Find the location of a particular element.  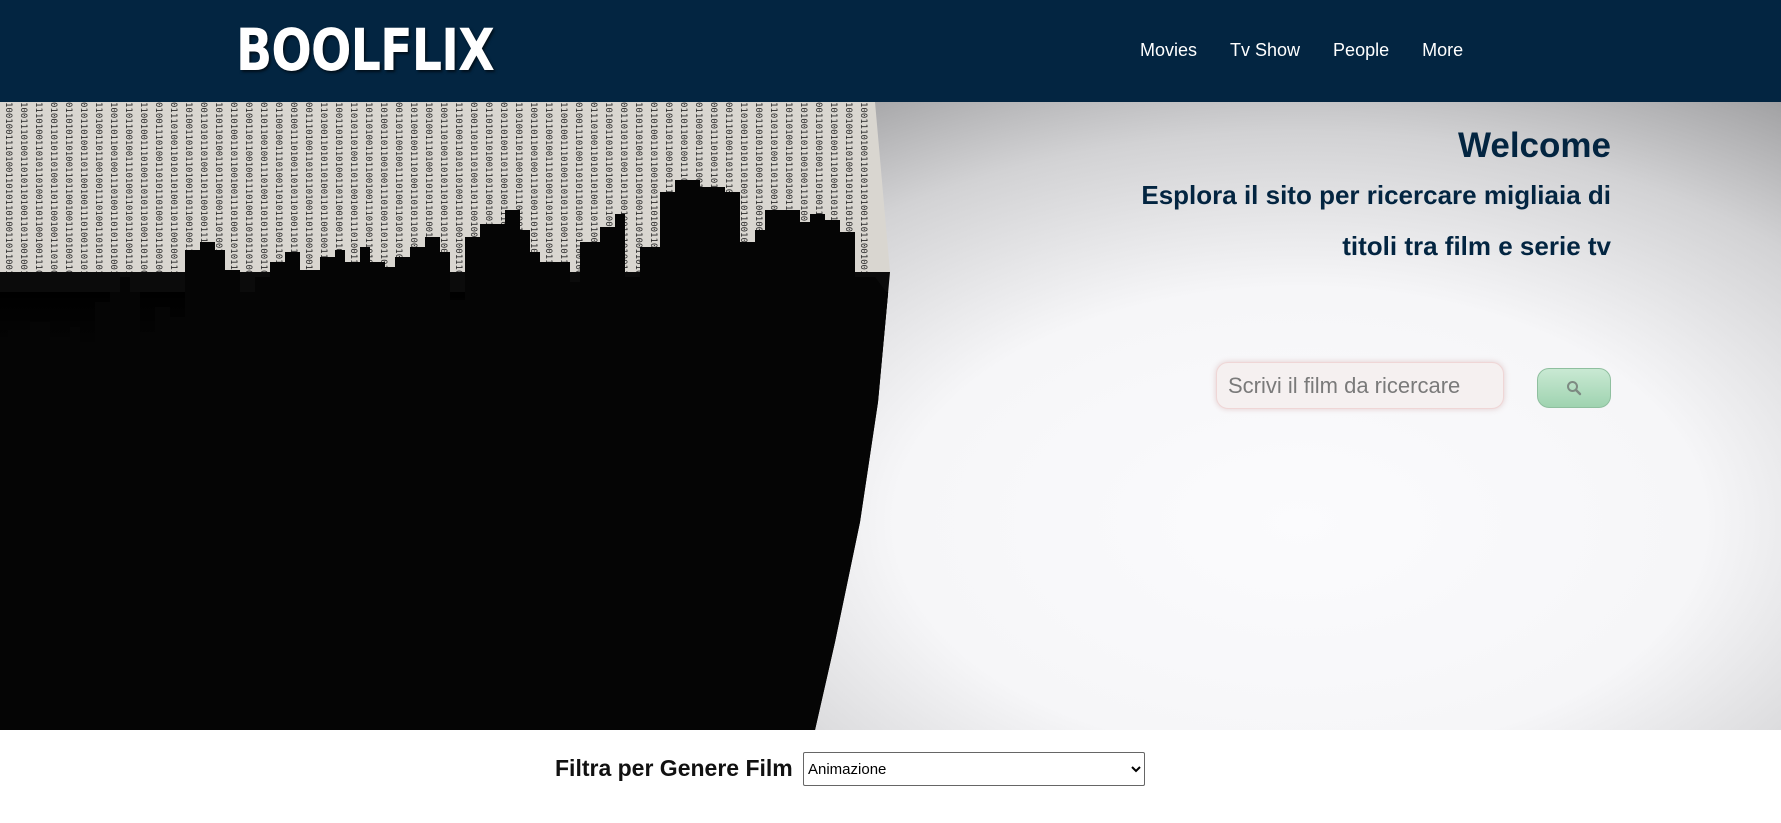

site-header: BOOLFLIX Movies Tv Show People More is located at coordinates (890, 51).